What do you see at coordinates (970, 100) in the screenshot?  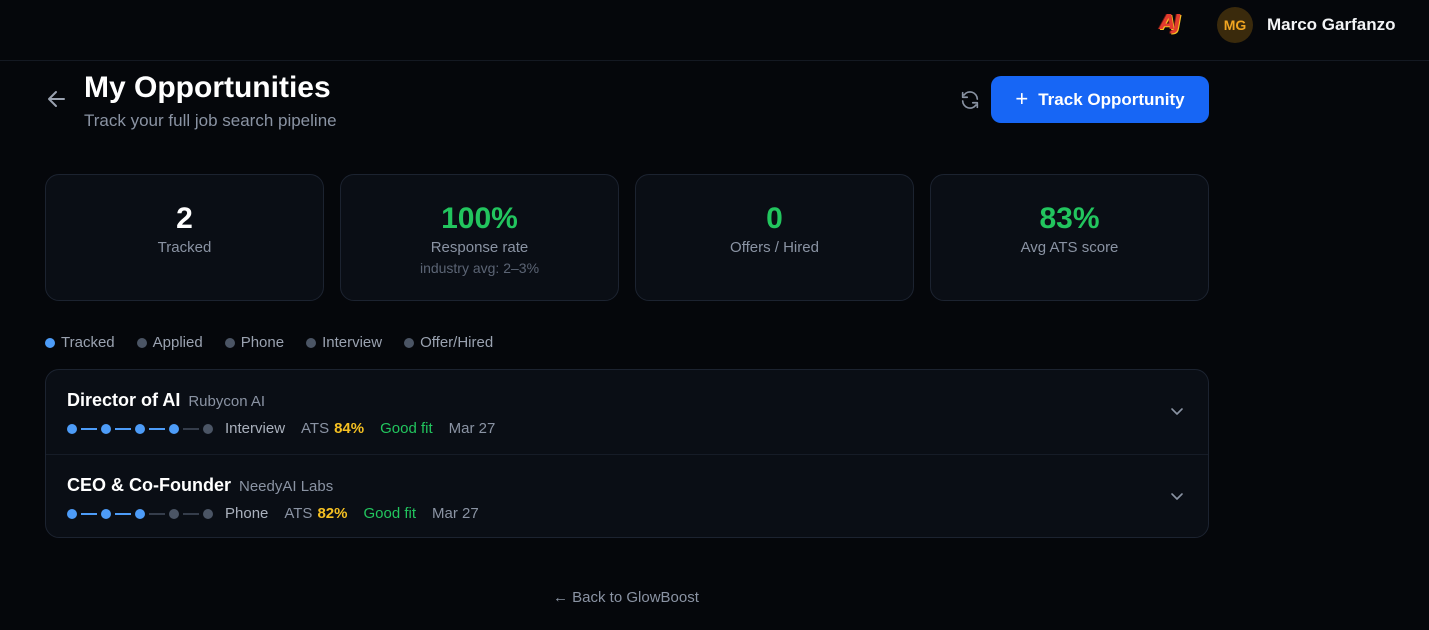 I see `refresh-icon` at bounding box center [970, 100].